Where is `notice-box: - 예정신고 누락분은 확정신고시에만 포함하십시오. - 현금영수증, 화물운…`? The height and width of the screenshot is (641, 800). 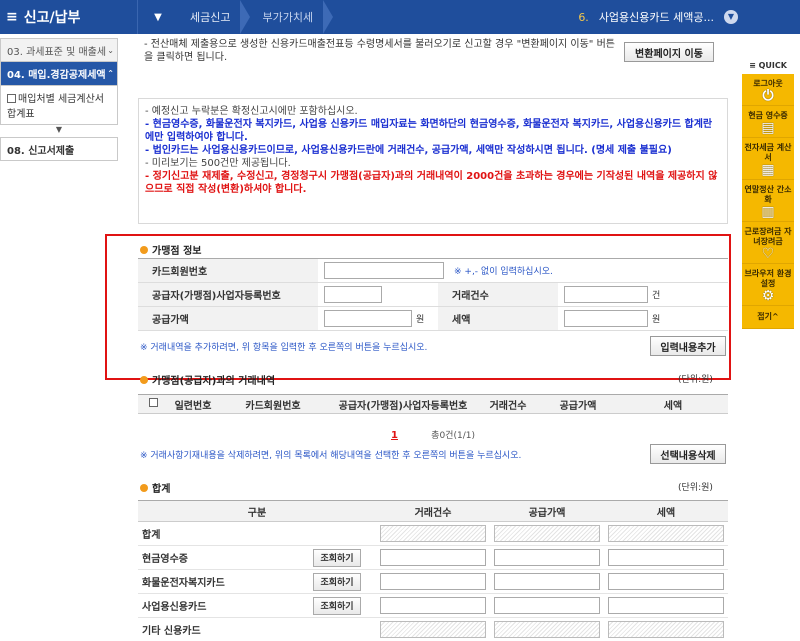
notice-box: - 예정신고 누락분은 확정신고시에만 포함하십시오. - 현금영수증, 화물운… is located at coordinates (433, 161).